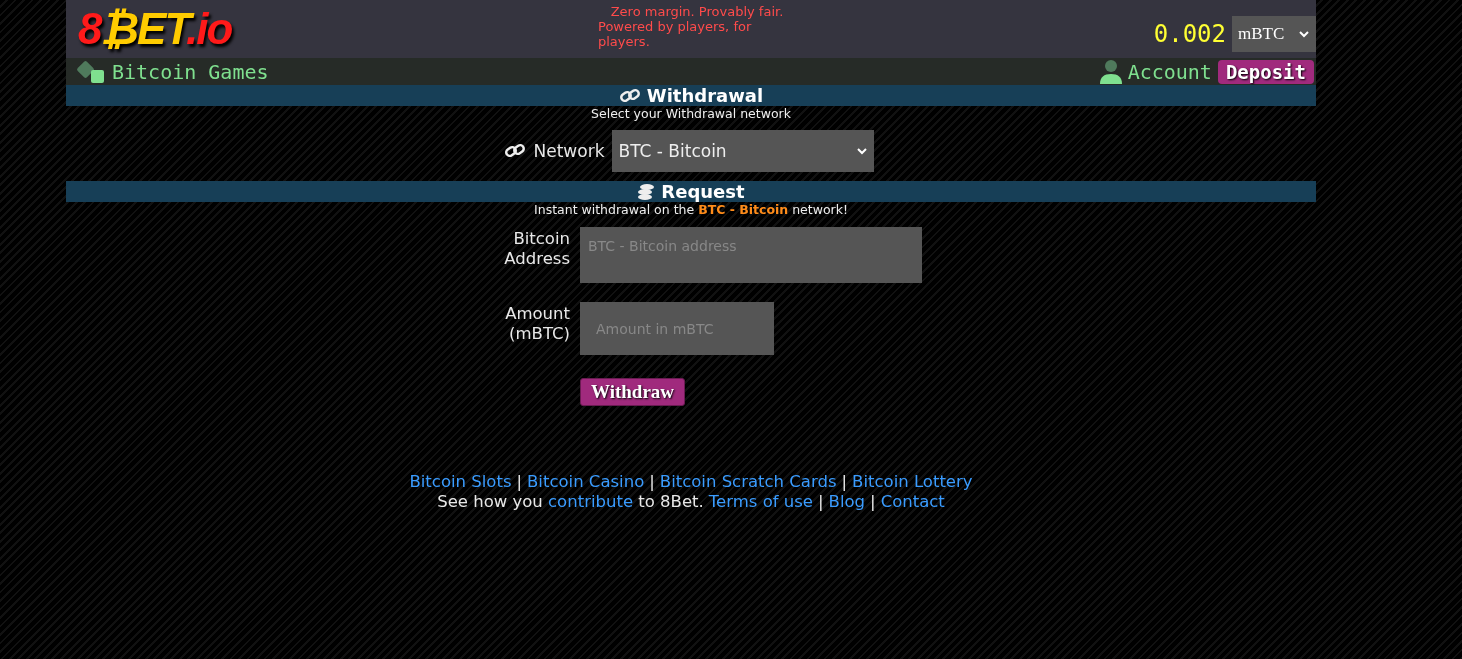  What do you see at coordinates (697, 11) in the screenshot?
I see `tagline: Zero margin. Provably fair.` at bounding box center [697, 11].